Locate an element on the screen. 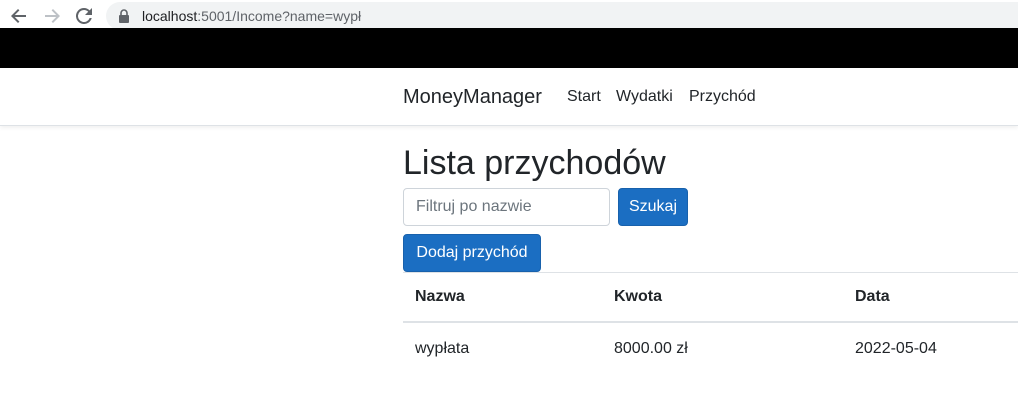 The width and height of the screenshot is (1018, 400). table-header-row: Nazwa Kwota Data is located at coordinates (710, 297).